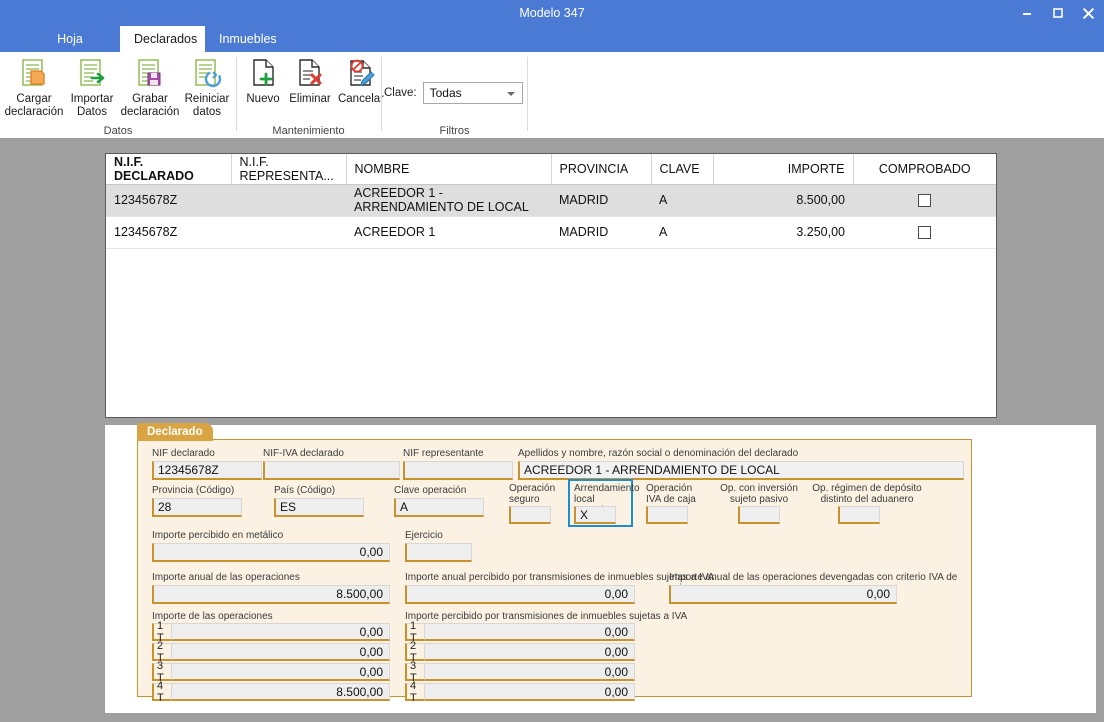 Image resolution: width=1104 pixels, height=722 pixels. What do you see at coordinates (415, 632) in the screenshot?
I see `quarter-label-1t-right: 1 T` at bounding box center [415, 632].